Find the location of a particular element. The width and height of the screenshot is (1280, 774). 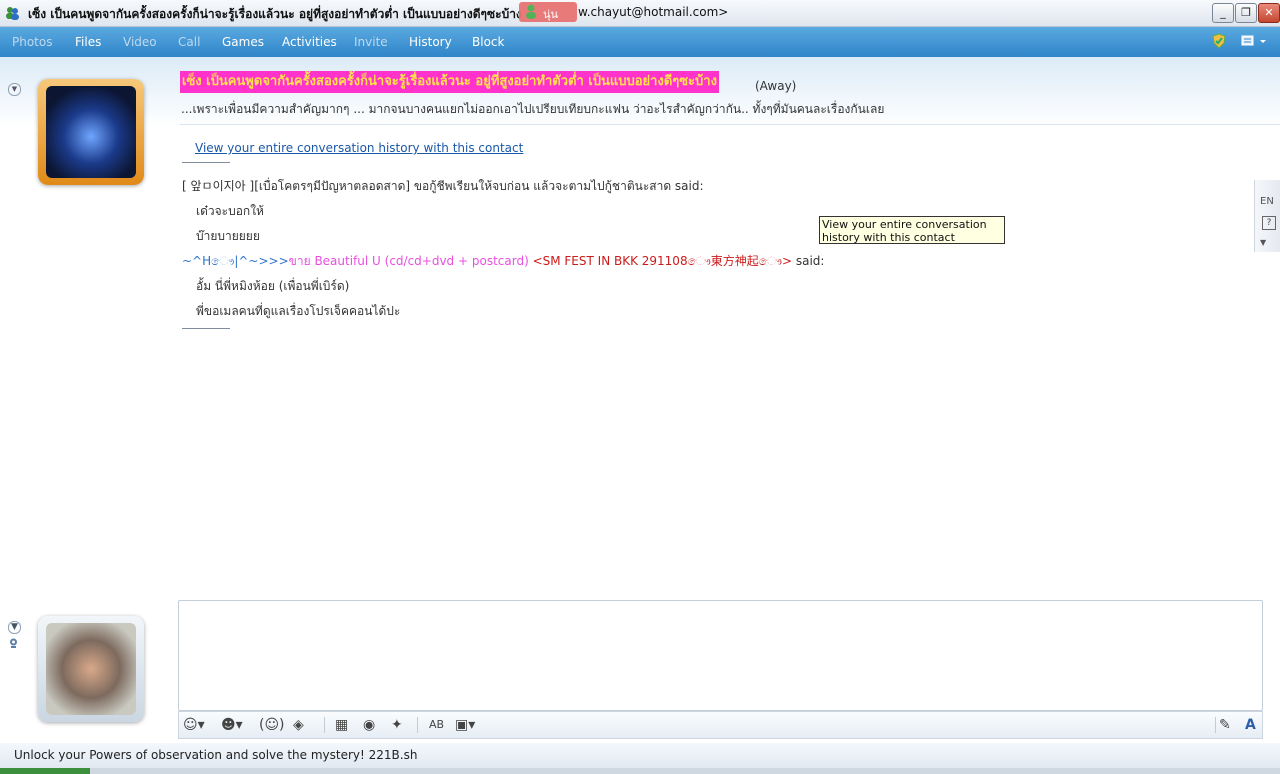

gift-icon: ✦ is located at coordinates (397, 725).